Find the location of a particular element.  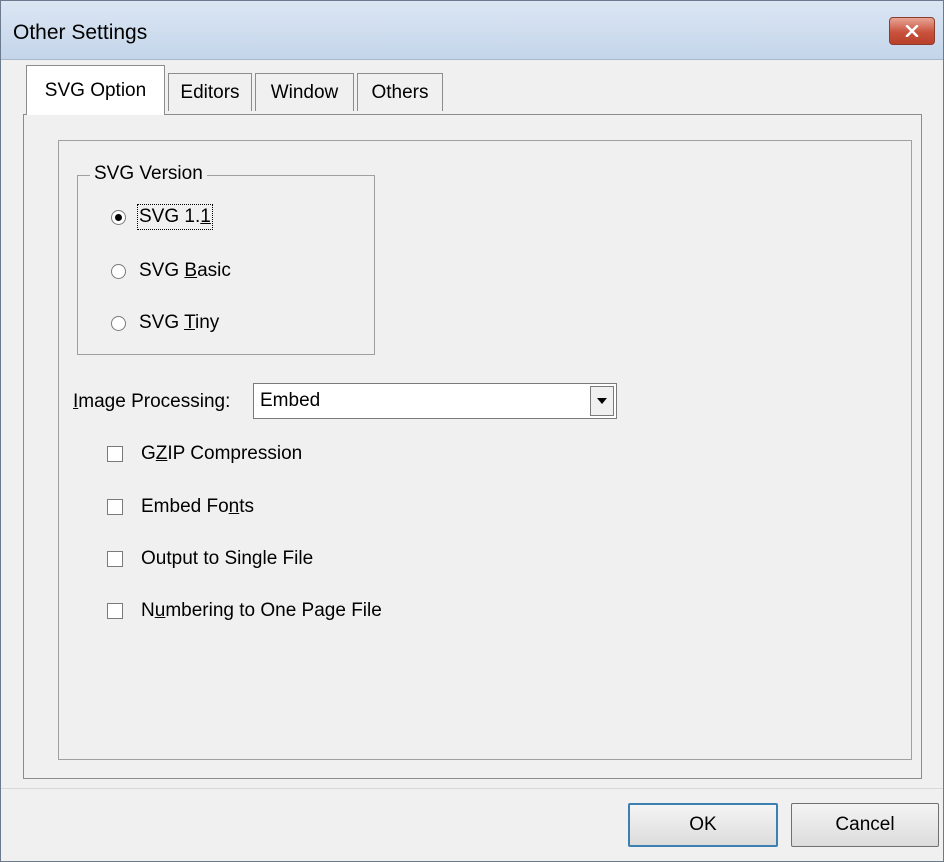

checkbox-gzip-label: GZIP Compression is located at coordinates (222, 453).